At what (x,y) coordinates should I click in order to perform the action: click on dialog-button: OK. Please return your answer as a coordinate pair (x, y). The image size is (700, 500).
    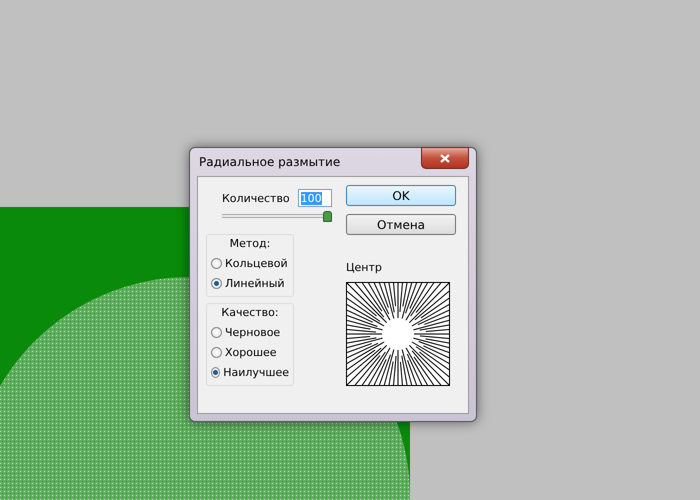
    Looking at the image, I should click on (401, 195).